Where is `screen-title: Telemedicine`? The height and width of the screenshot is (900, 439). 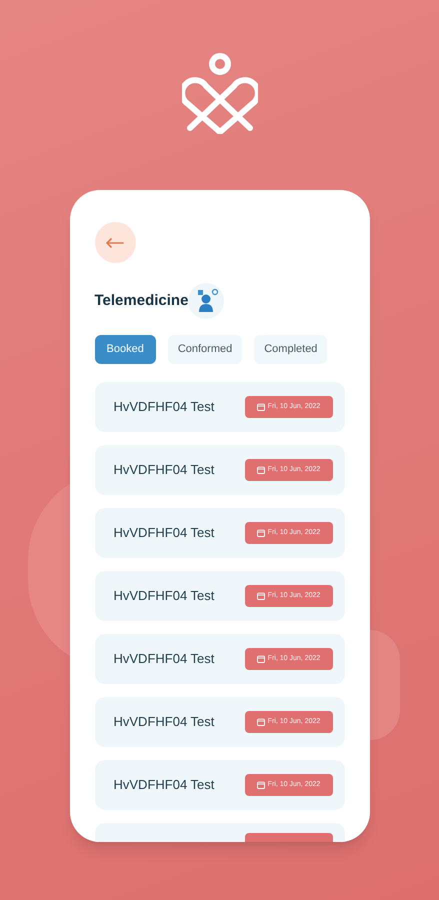
screen-title: Telemedicine is located at coordinates (141, 300).